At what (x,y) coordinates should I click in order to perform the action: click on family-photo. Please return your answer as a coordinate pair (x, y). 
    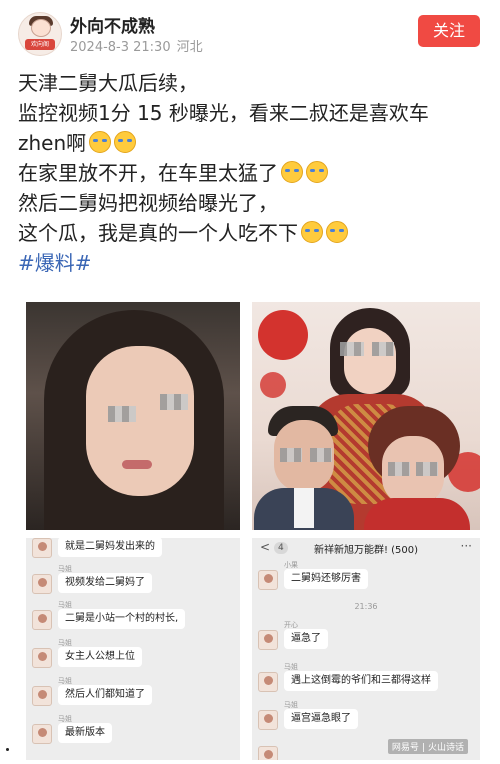
    Looking at the image, I should click on (366, 416).